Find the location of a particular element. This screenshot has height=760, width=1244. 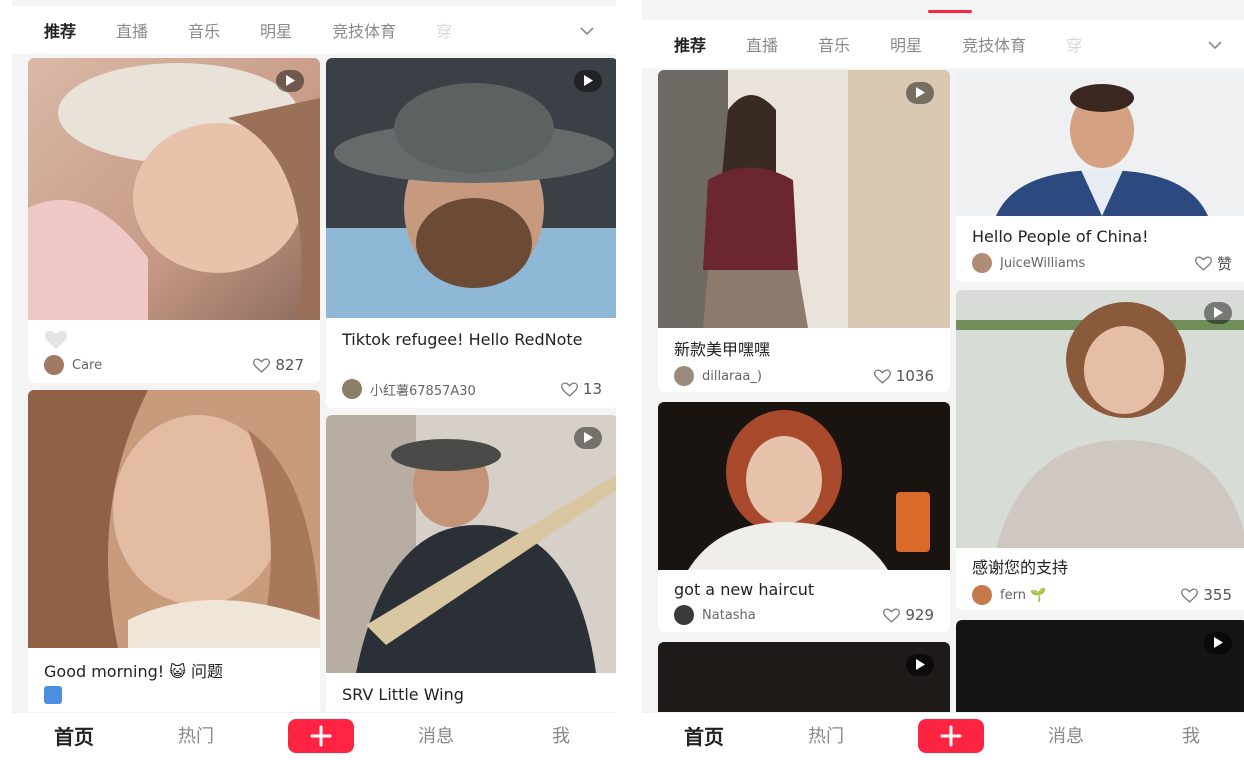

post-caption: Hello People of China! is located at coordinates (1104, 236).